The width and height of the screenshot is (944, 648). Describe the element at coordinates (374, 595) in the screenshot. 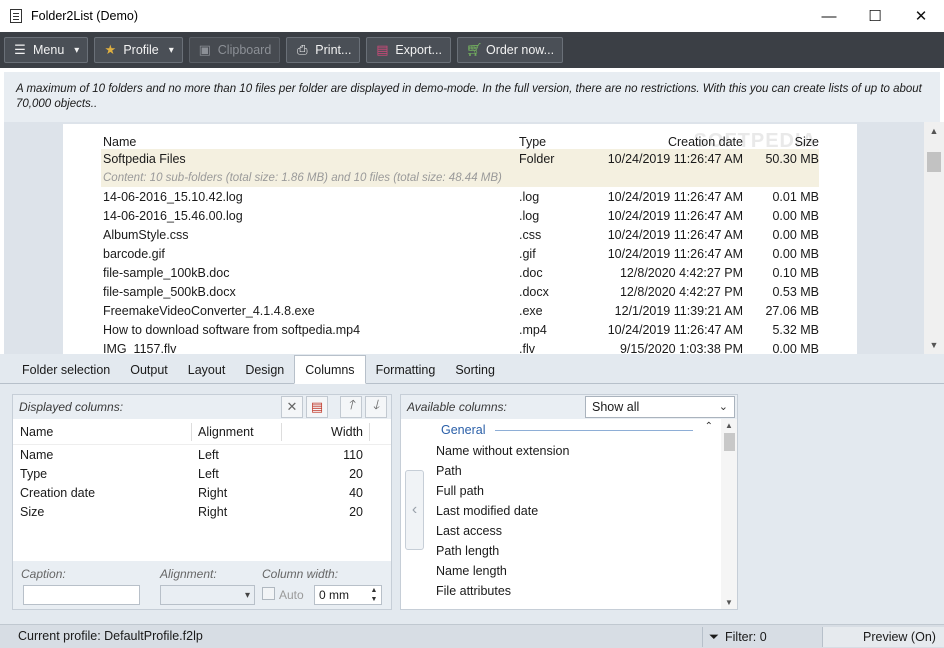

I see `spin-arrows-icon: ▲ ▼` at that location.